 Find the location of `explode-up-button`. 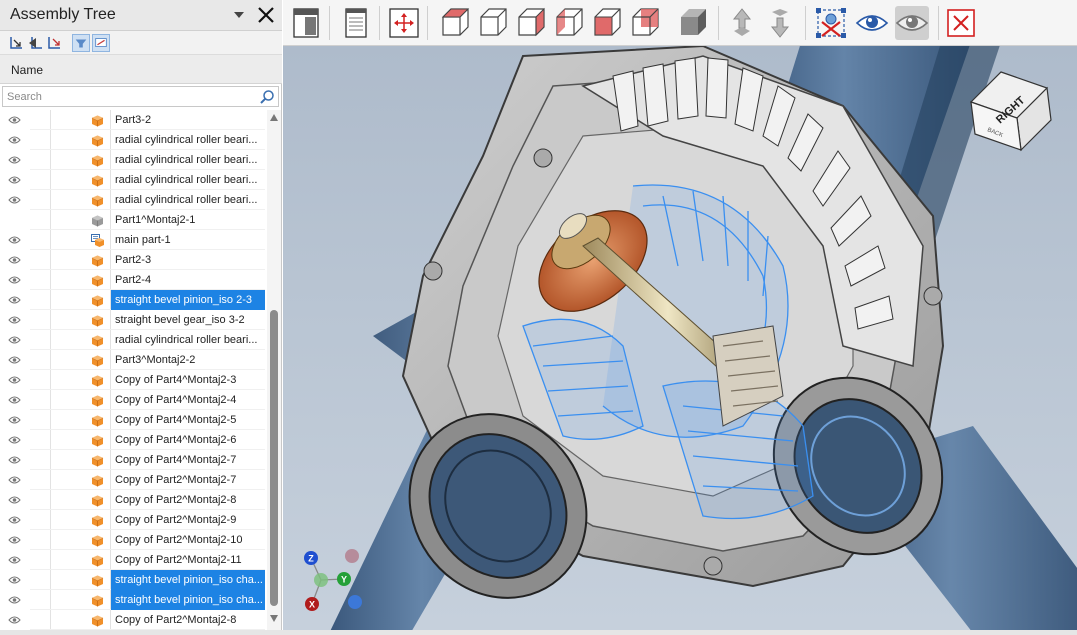

explode-up-button is located at coordinates (742, 23).